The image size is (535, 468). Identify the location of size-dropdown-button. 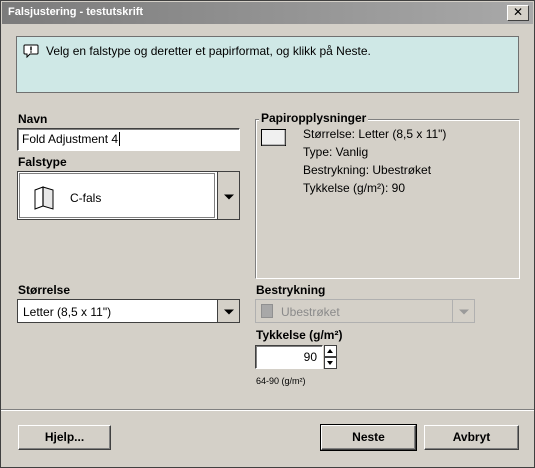
(228, 311).